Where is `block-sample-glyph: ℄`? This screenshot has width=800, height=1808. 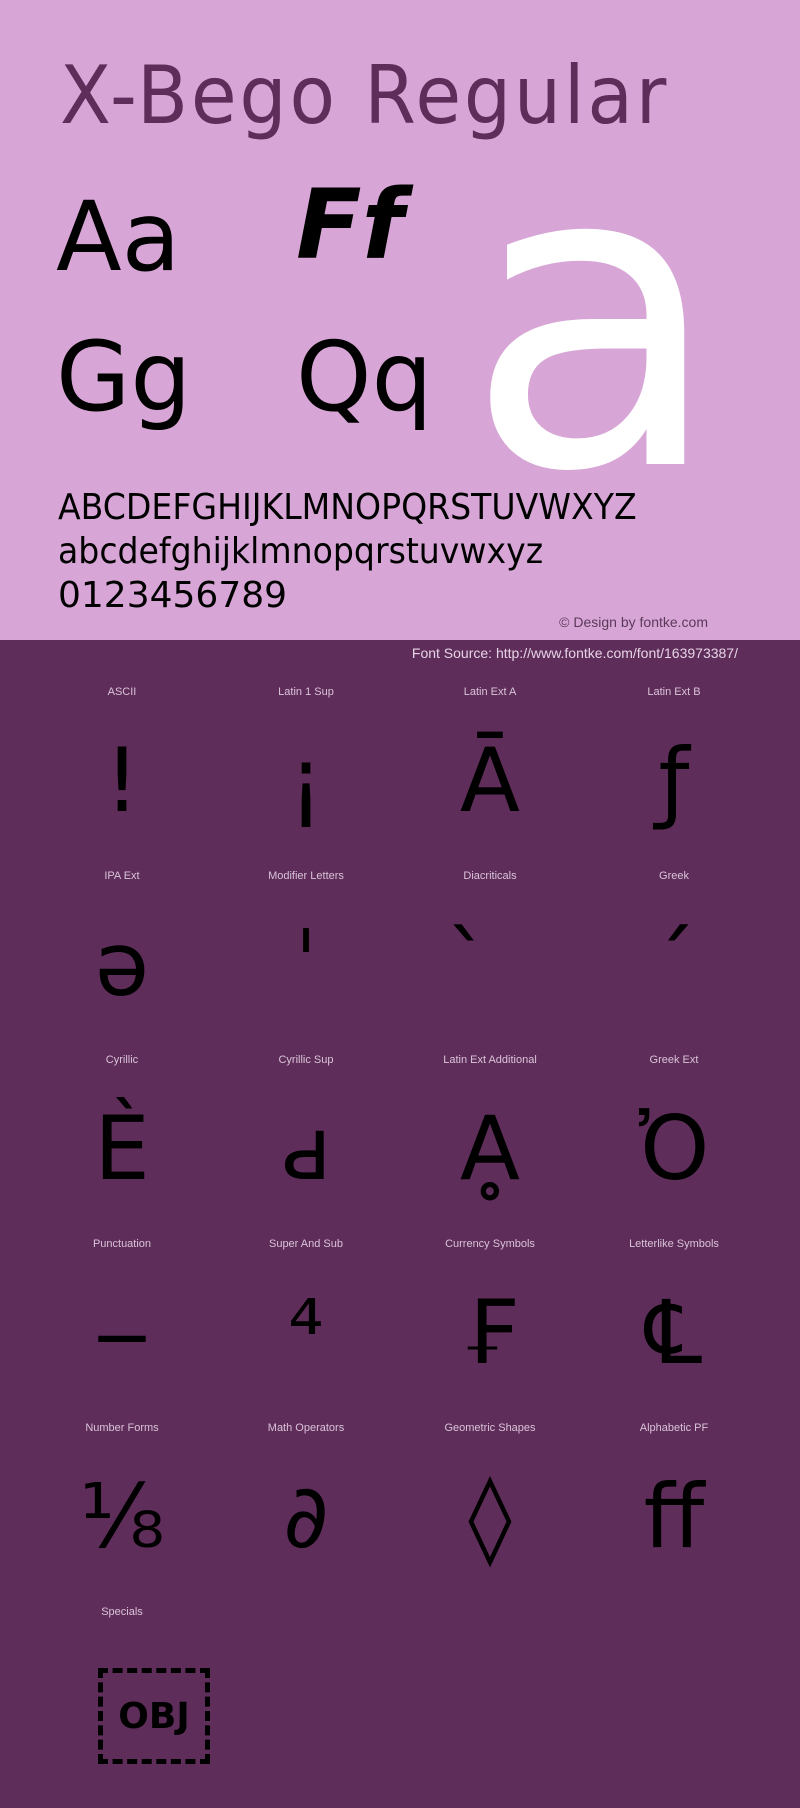
block-sample-glyph: ℄ is located at coordinates (674, 1332).